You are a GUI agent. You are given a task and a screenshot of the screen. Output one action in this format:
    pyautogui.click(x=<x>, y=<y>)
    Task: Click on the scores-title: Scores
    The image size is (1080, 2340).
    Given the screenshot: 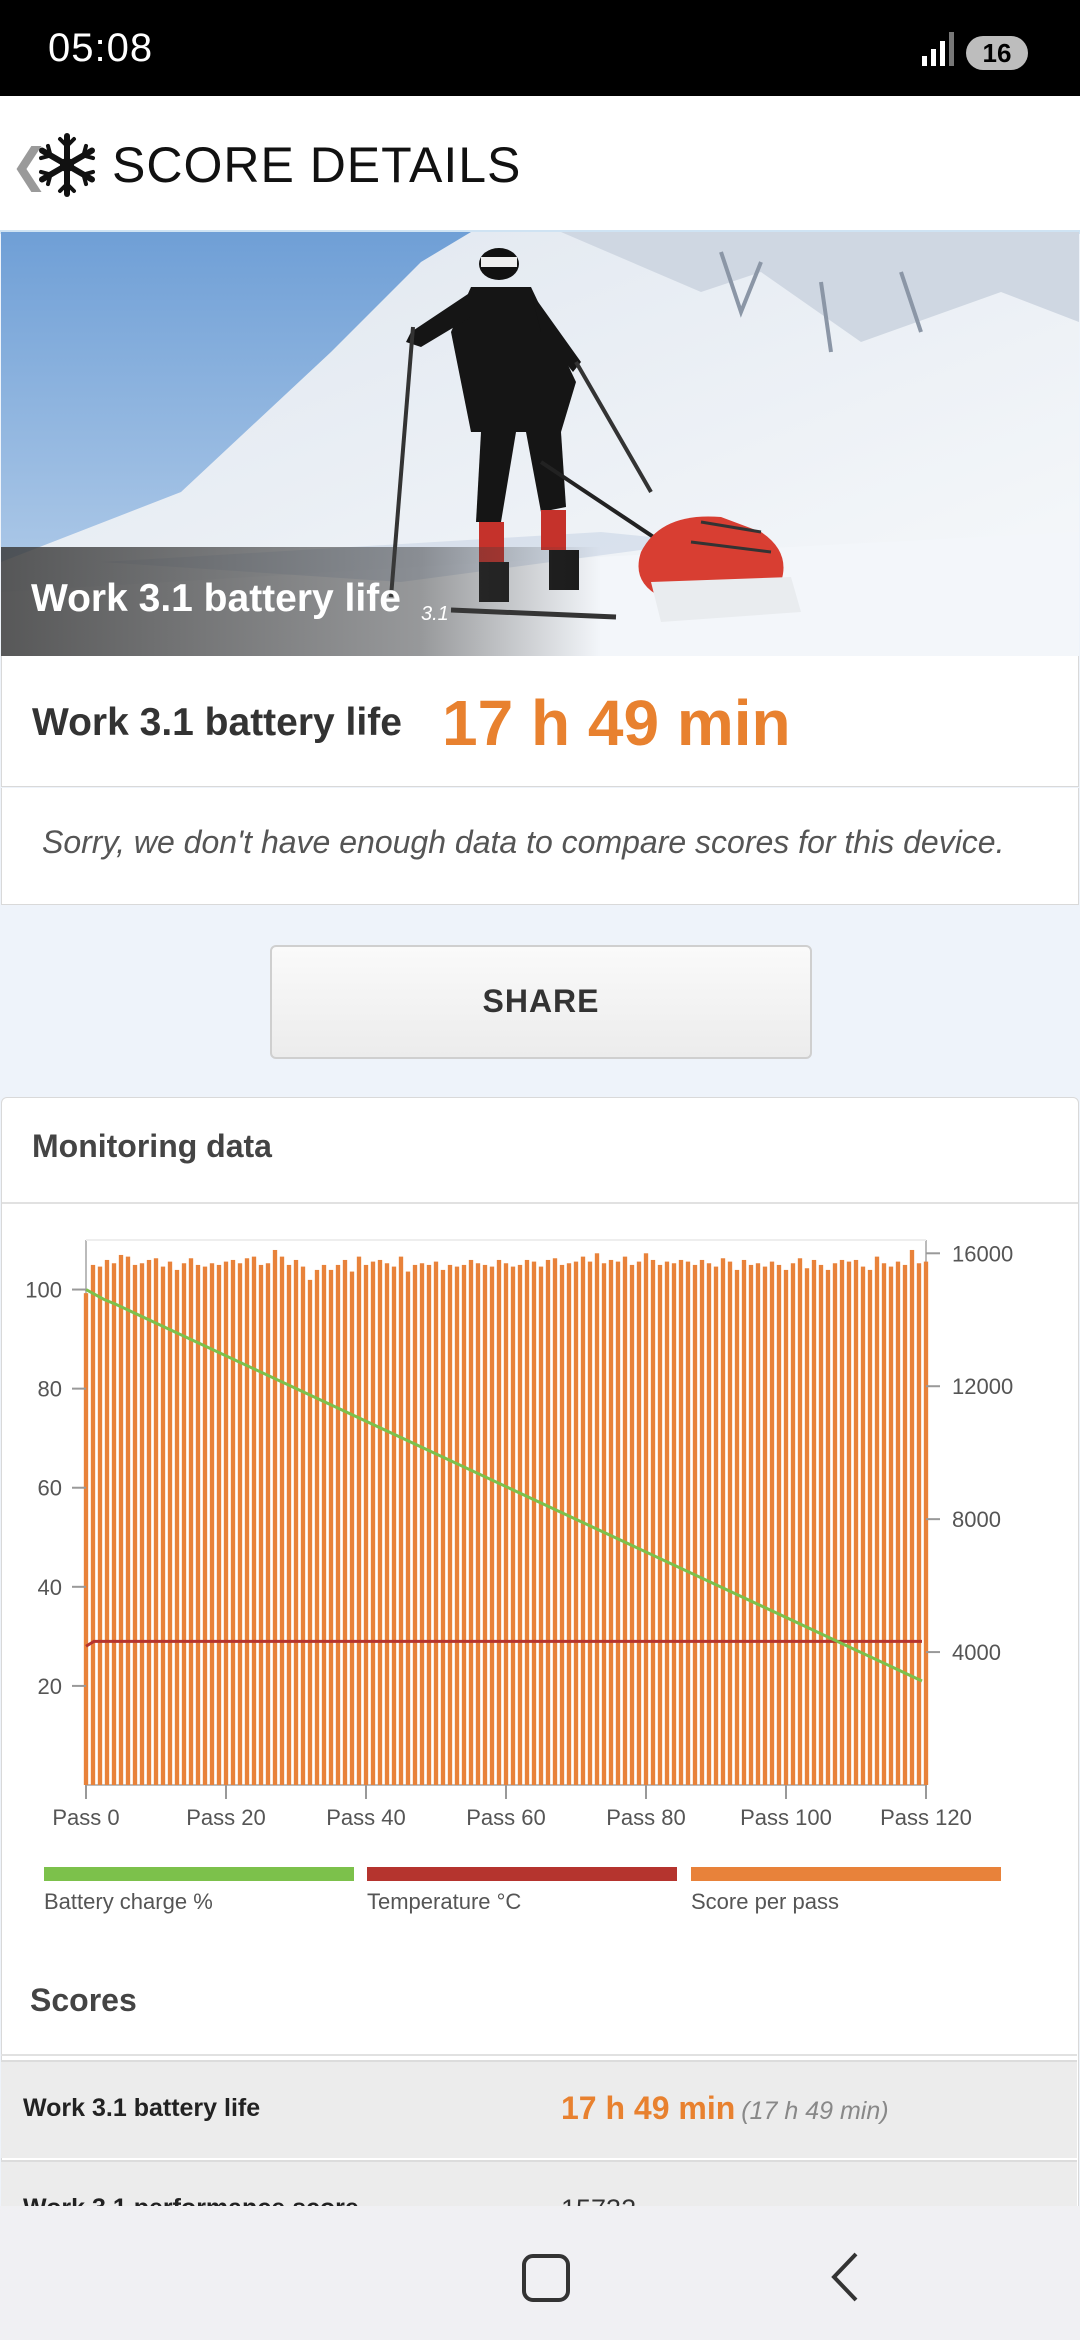 What is the action you would take?
    pyautogui.click(x=83, y=2000)
    